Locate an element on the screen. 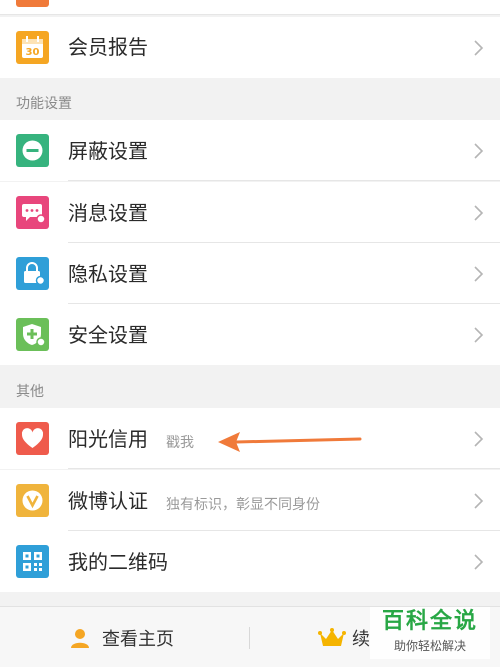 The image size is (500, 667). row-label: 隐私设置 is located at coordinates (108, 274).